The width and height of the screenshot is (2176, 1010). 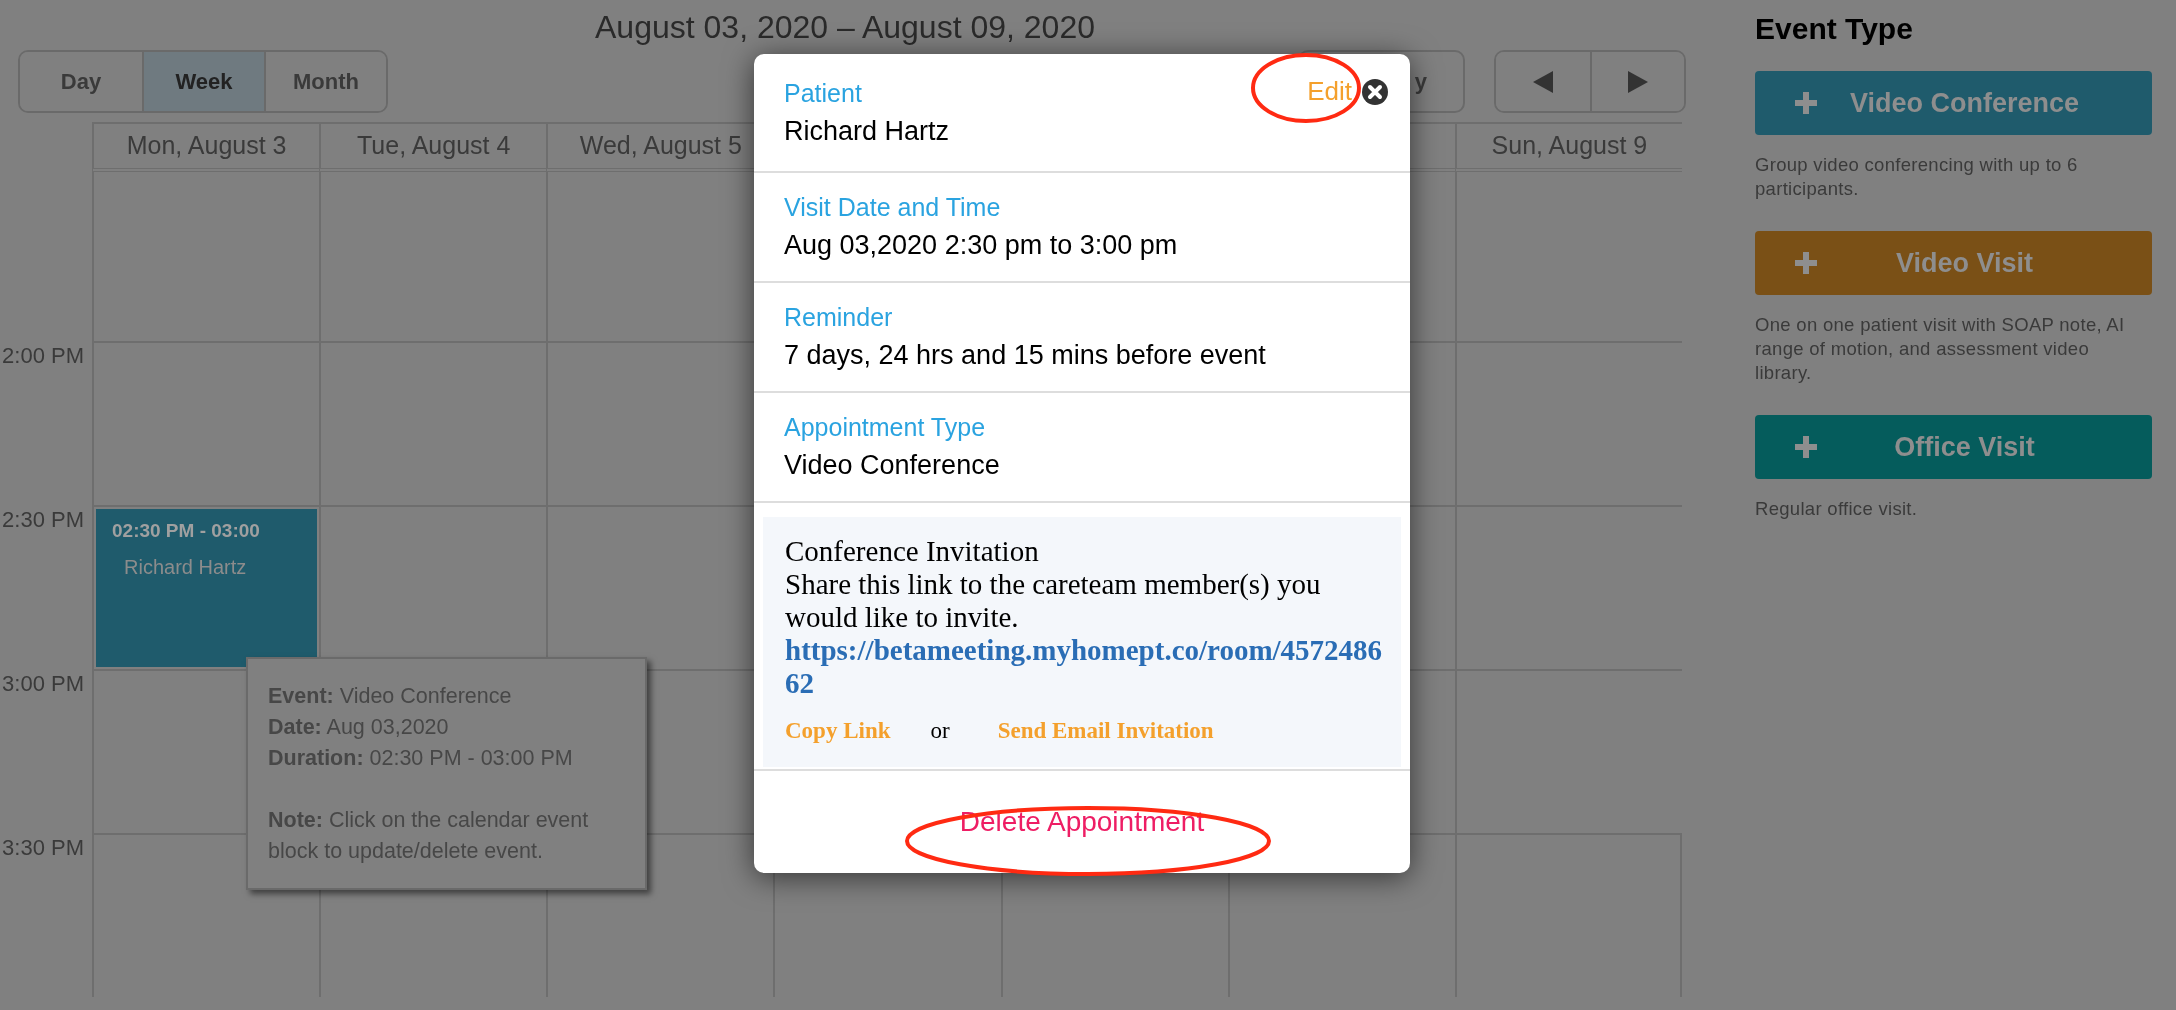 I want to click on time-label: 2:30 PM, so click(x=43, y=520).